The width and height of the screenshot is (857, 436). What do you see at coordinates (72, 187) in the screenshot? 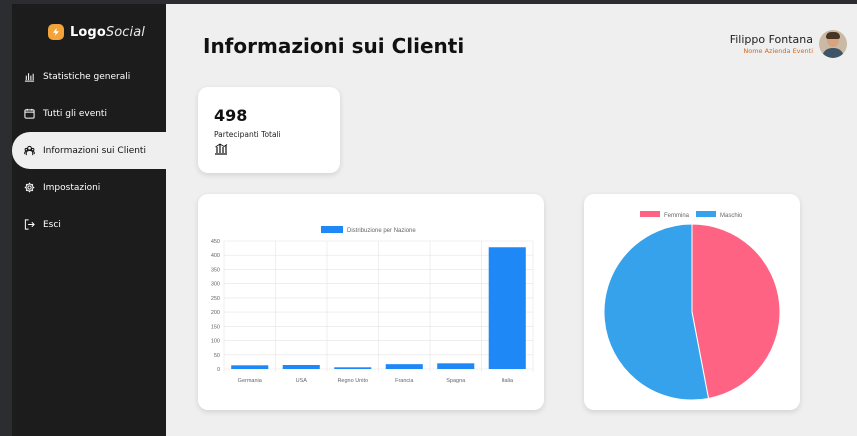
I see `sidebar-item-label: Impostazioni` at bounding box center [72, 187].